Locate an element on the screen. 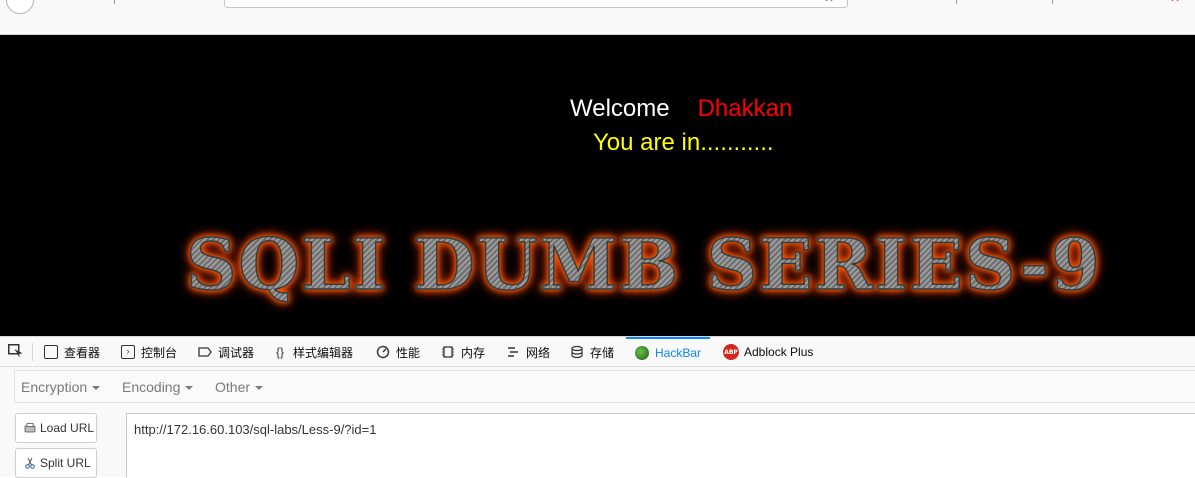 The height and width of the screenshot is (478, 1195). debugger-icon is located at coordinates (205, 352).